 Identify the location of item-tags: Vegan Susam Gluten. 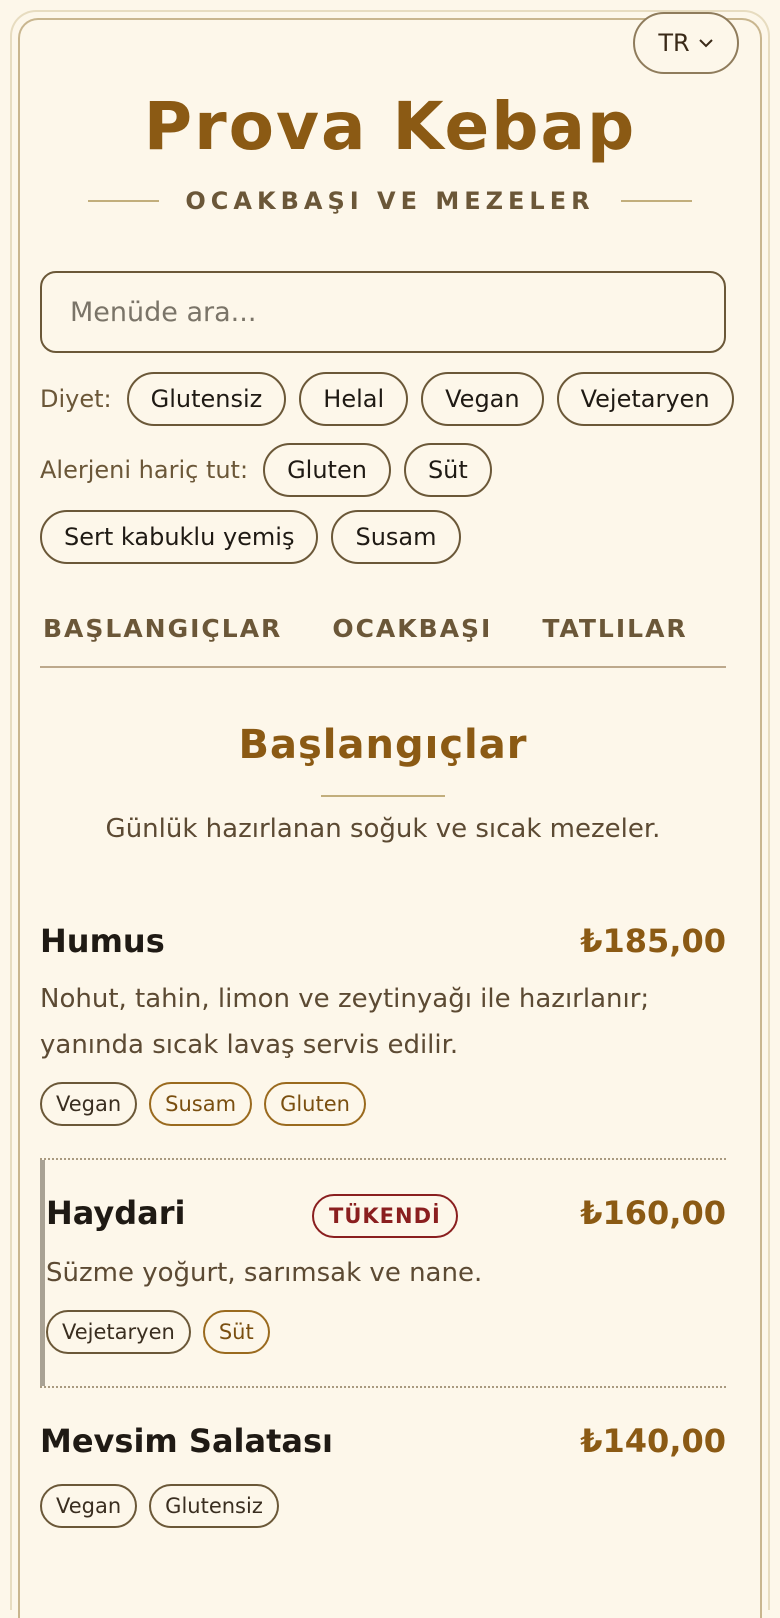
(203, 1104).